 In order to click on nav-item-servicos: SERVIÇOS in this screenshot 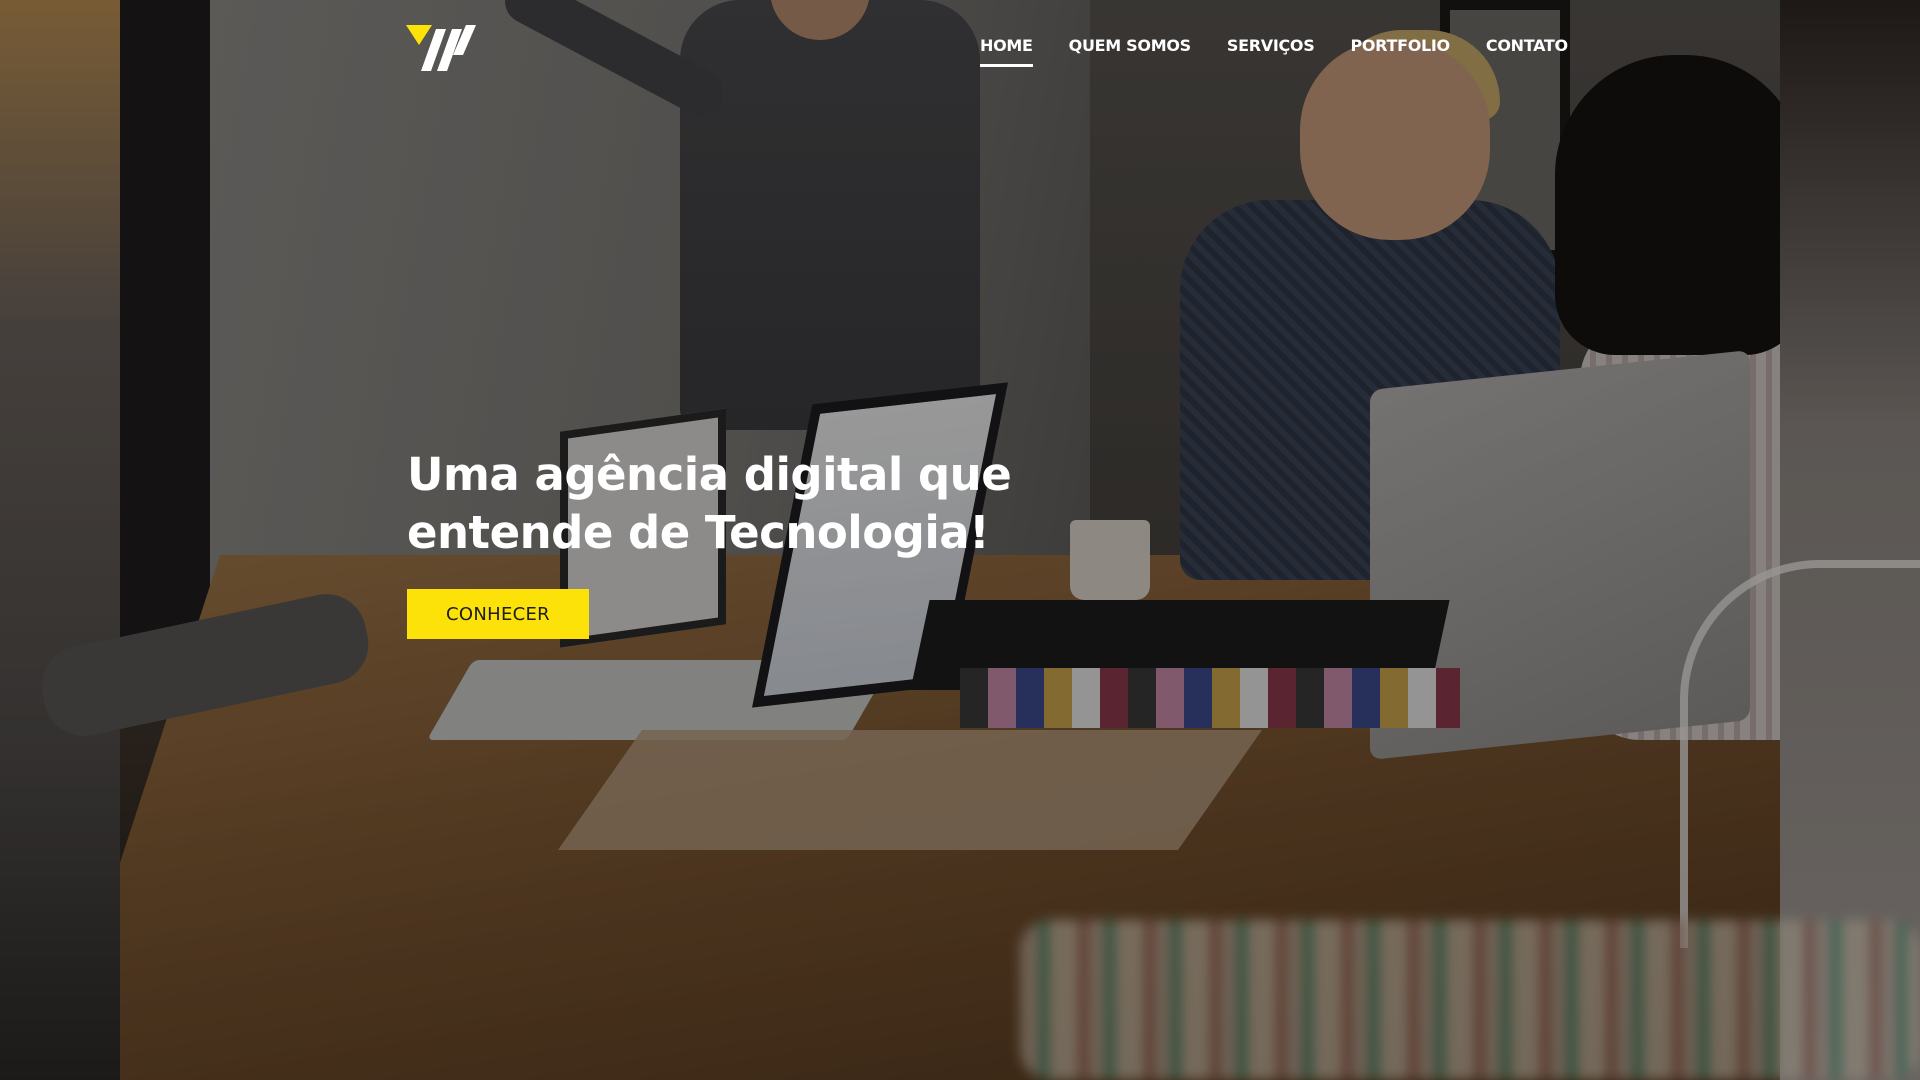, I will do `click(1271, 51)`.